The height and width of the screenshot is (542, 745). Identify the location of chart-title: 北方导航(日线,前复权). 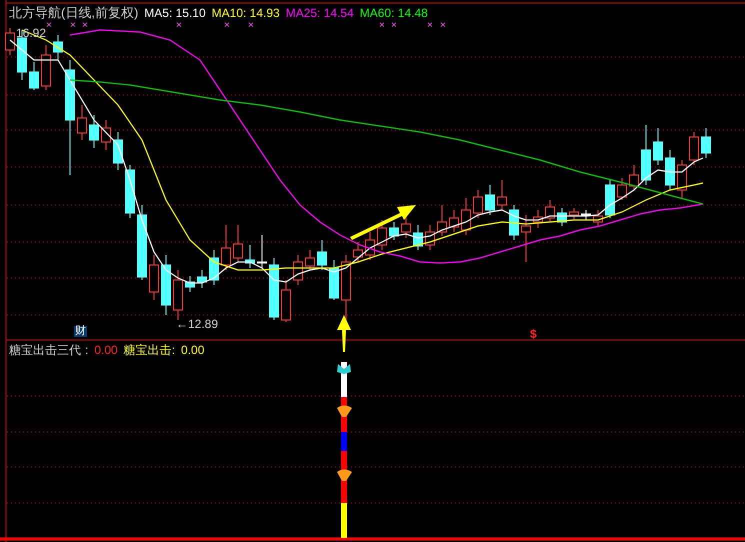
(73, 12).